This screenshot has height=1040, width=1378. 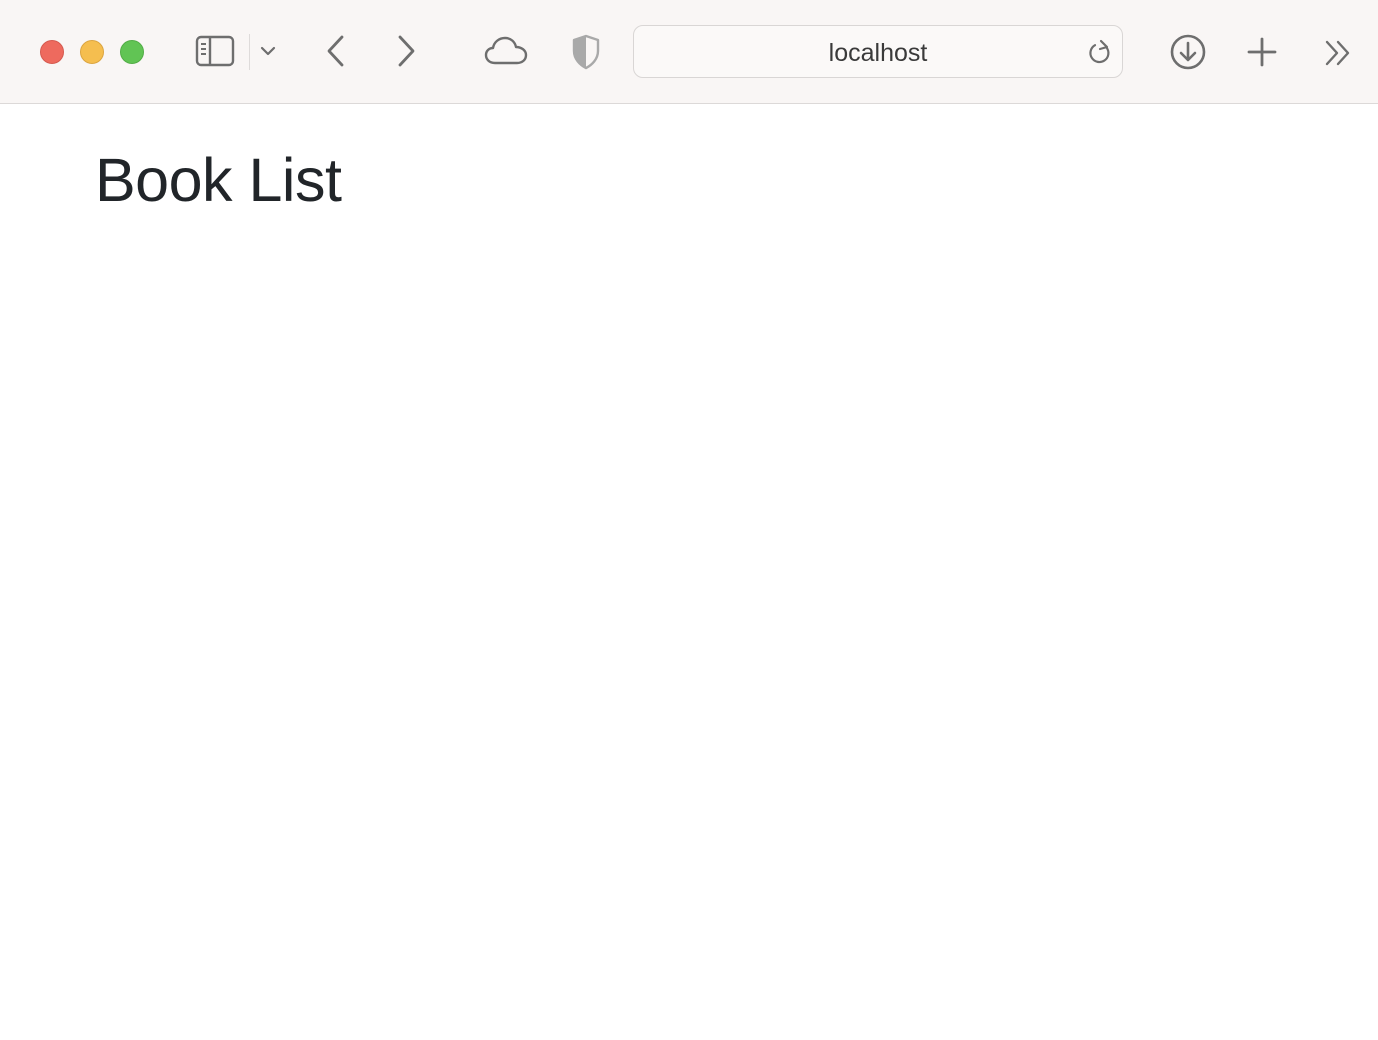 I want to click on shield-icon, so click(x=586, y=52).